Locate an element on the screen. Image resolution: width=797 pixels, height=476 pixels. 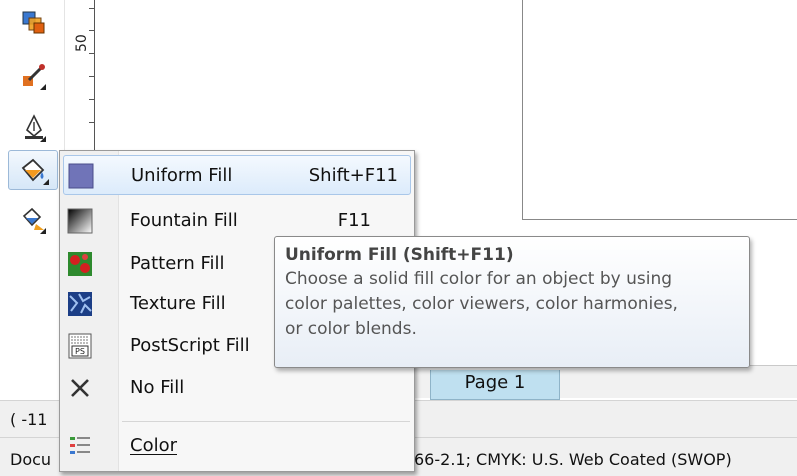
pattern-fill-icon is located at coordinates (80, 264).